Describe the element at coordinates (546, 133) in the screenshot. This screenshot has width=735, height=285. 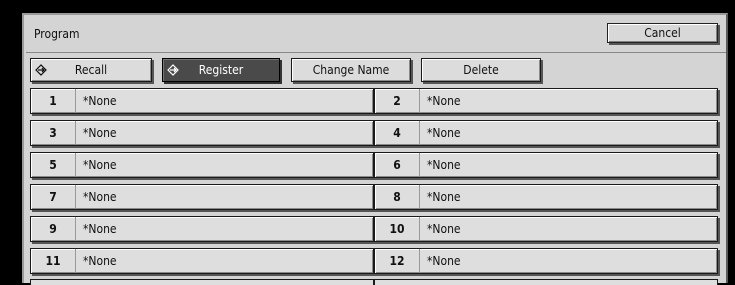
I see `program-row: 4 *None` at that location.